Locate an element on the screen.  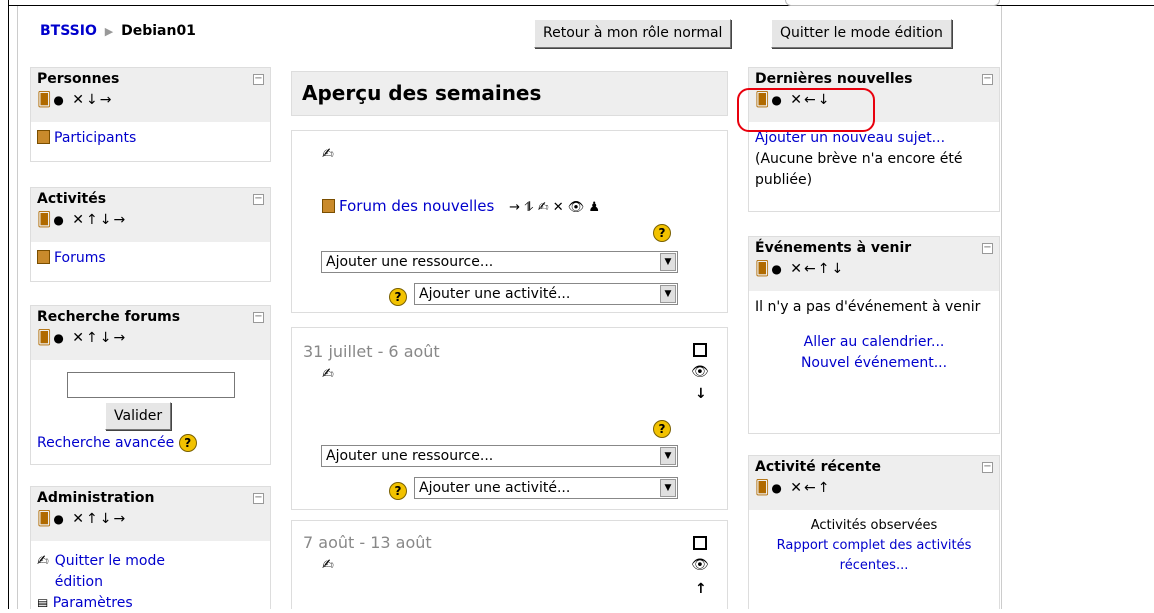
forums-link: Forums is located at coordinates (80, 258).